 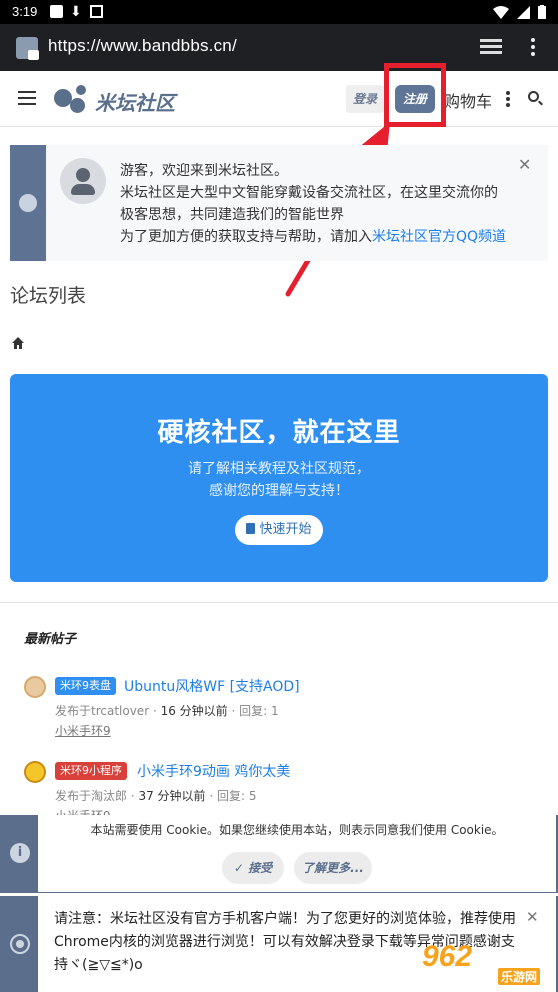 I want to click on notice-sidebar, so click(x=28, y=203).